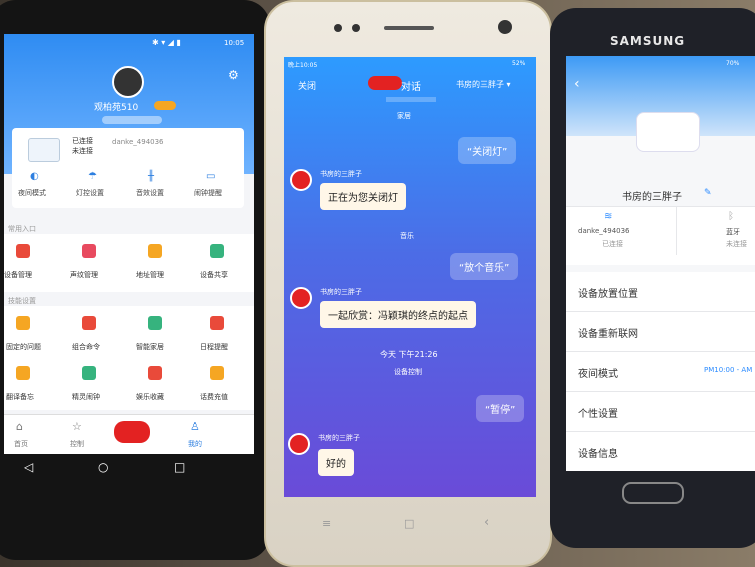 This screenshot has width=755, height=567. I want to click on tab-bar: ⌂ 首页 ☆ 控制 ♙ 我的, so click(129, 434).